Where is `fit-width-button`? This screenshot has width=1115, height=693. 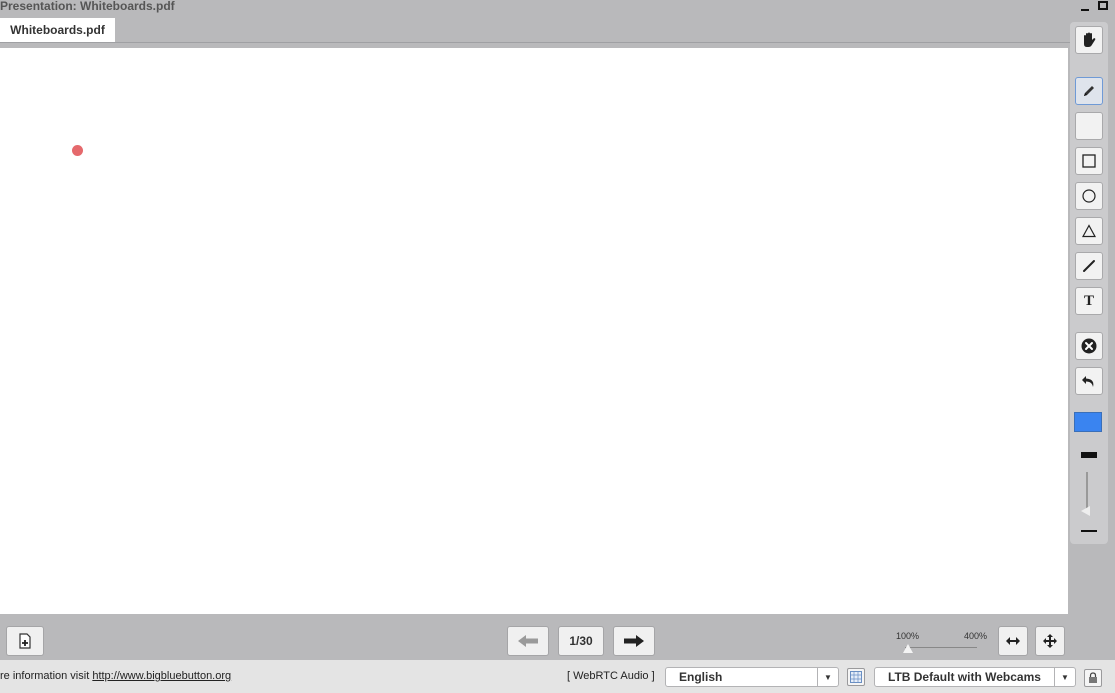
fit-width-button is located at coordinates (1013, 641).